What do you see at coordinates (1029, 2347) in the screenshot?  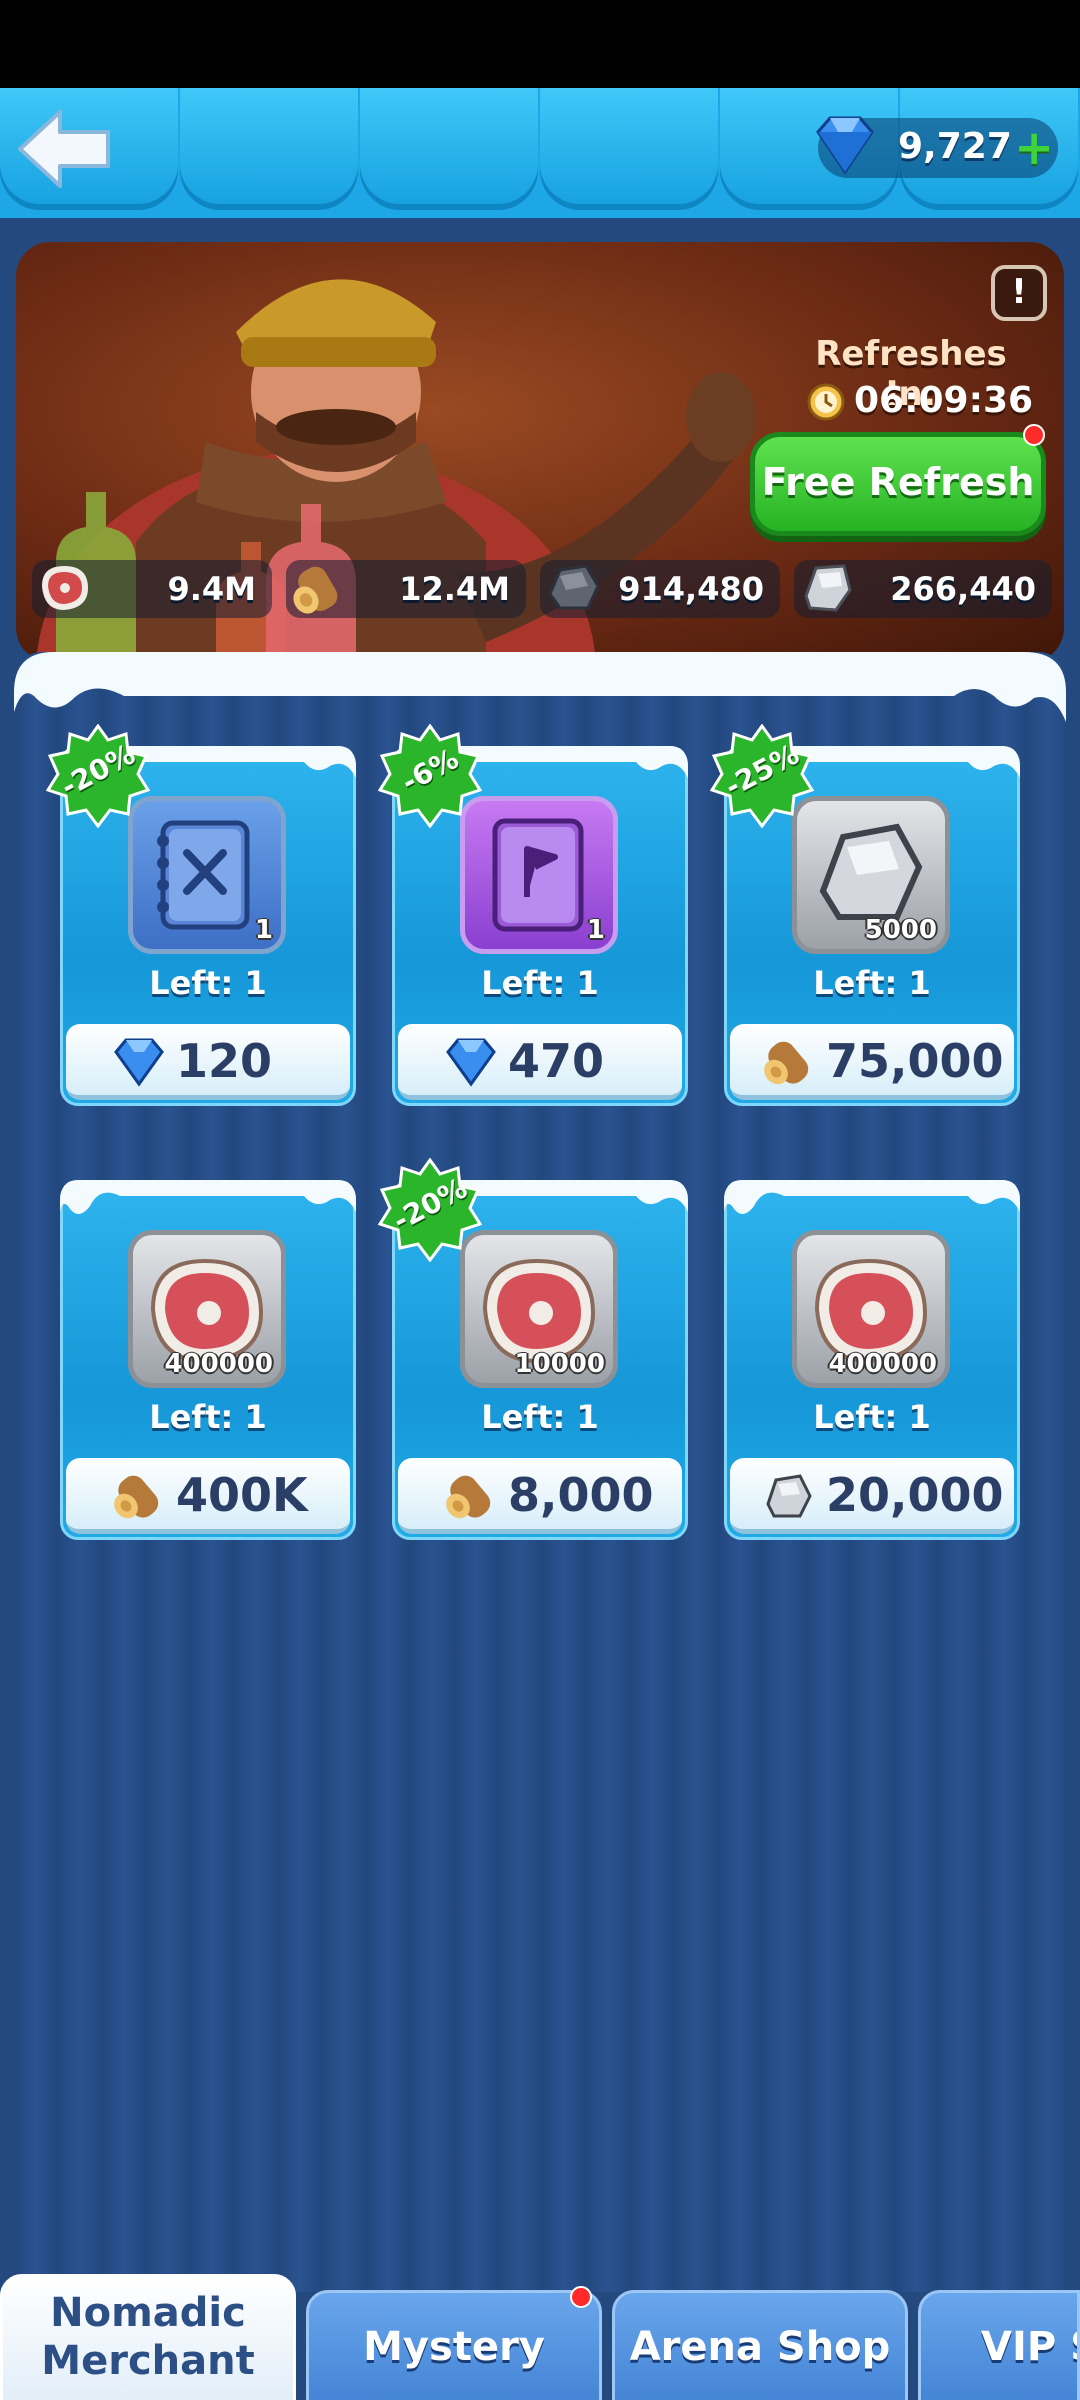 I see `tab-label: VIP S` at bounding box center [1029, 2347].